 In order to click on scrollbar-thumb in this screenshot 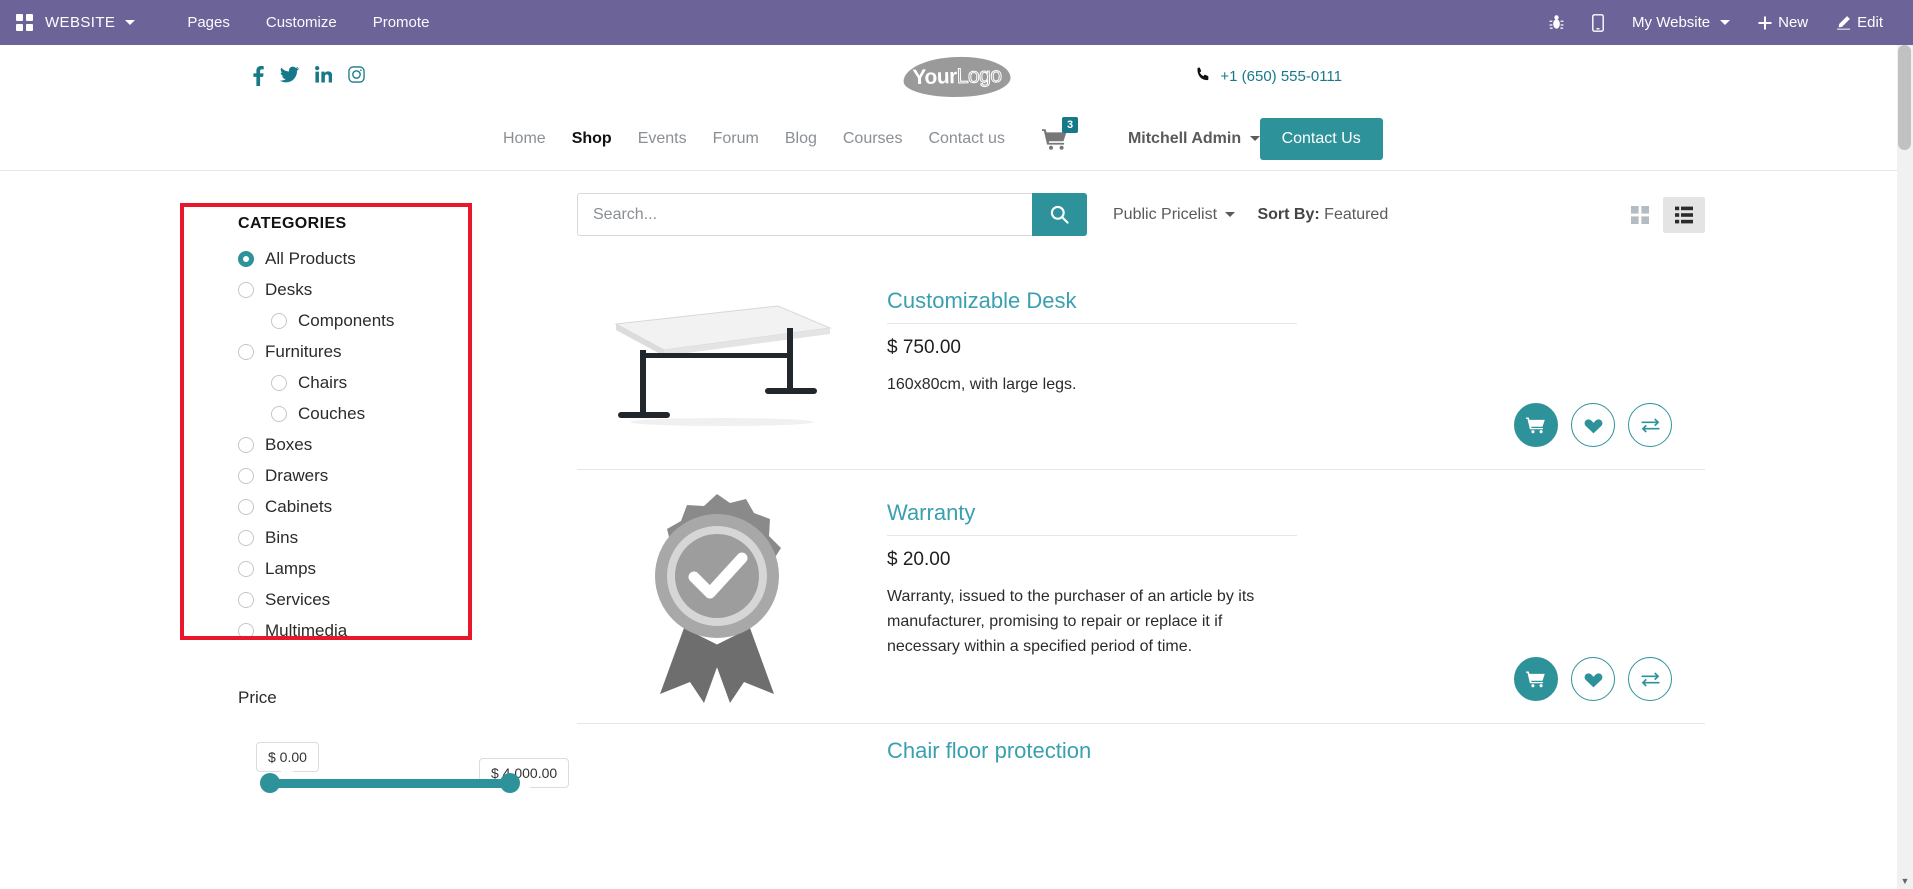, I will do `click(1904, 97)`.